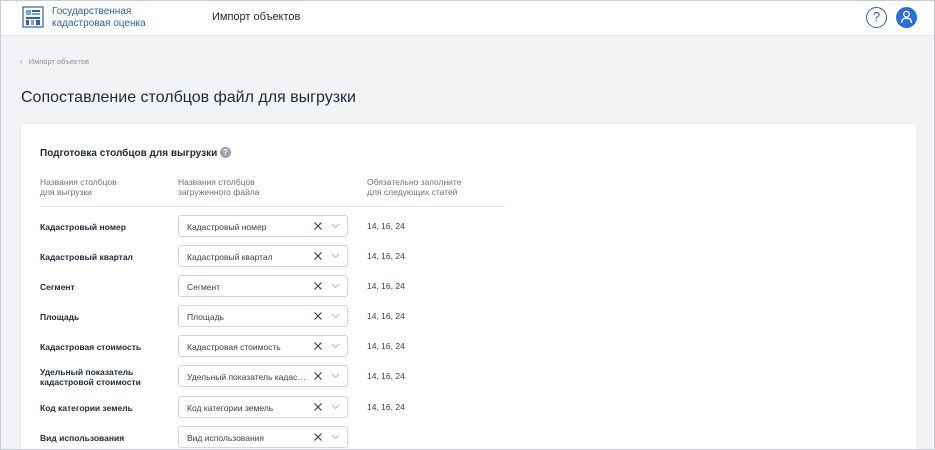 This screenshot has height=450, width=935. What do you see at coordinates (86, 257) in the screenshot?
I see `row-label: Кадастровый квартал` at bounding box center [86, 257].